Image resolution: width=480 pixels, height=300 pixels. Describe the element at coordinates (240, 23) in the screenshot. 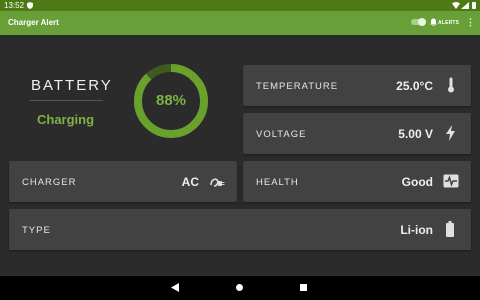

I see `app-bar: Charger Alert ALERTS ⋮` at that location.